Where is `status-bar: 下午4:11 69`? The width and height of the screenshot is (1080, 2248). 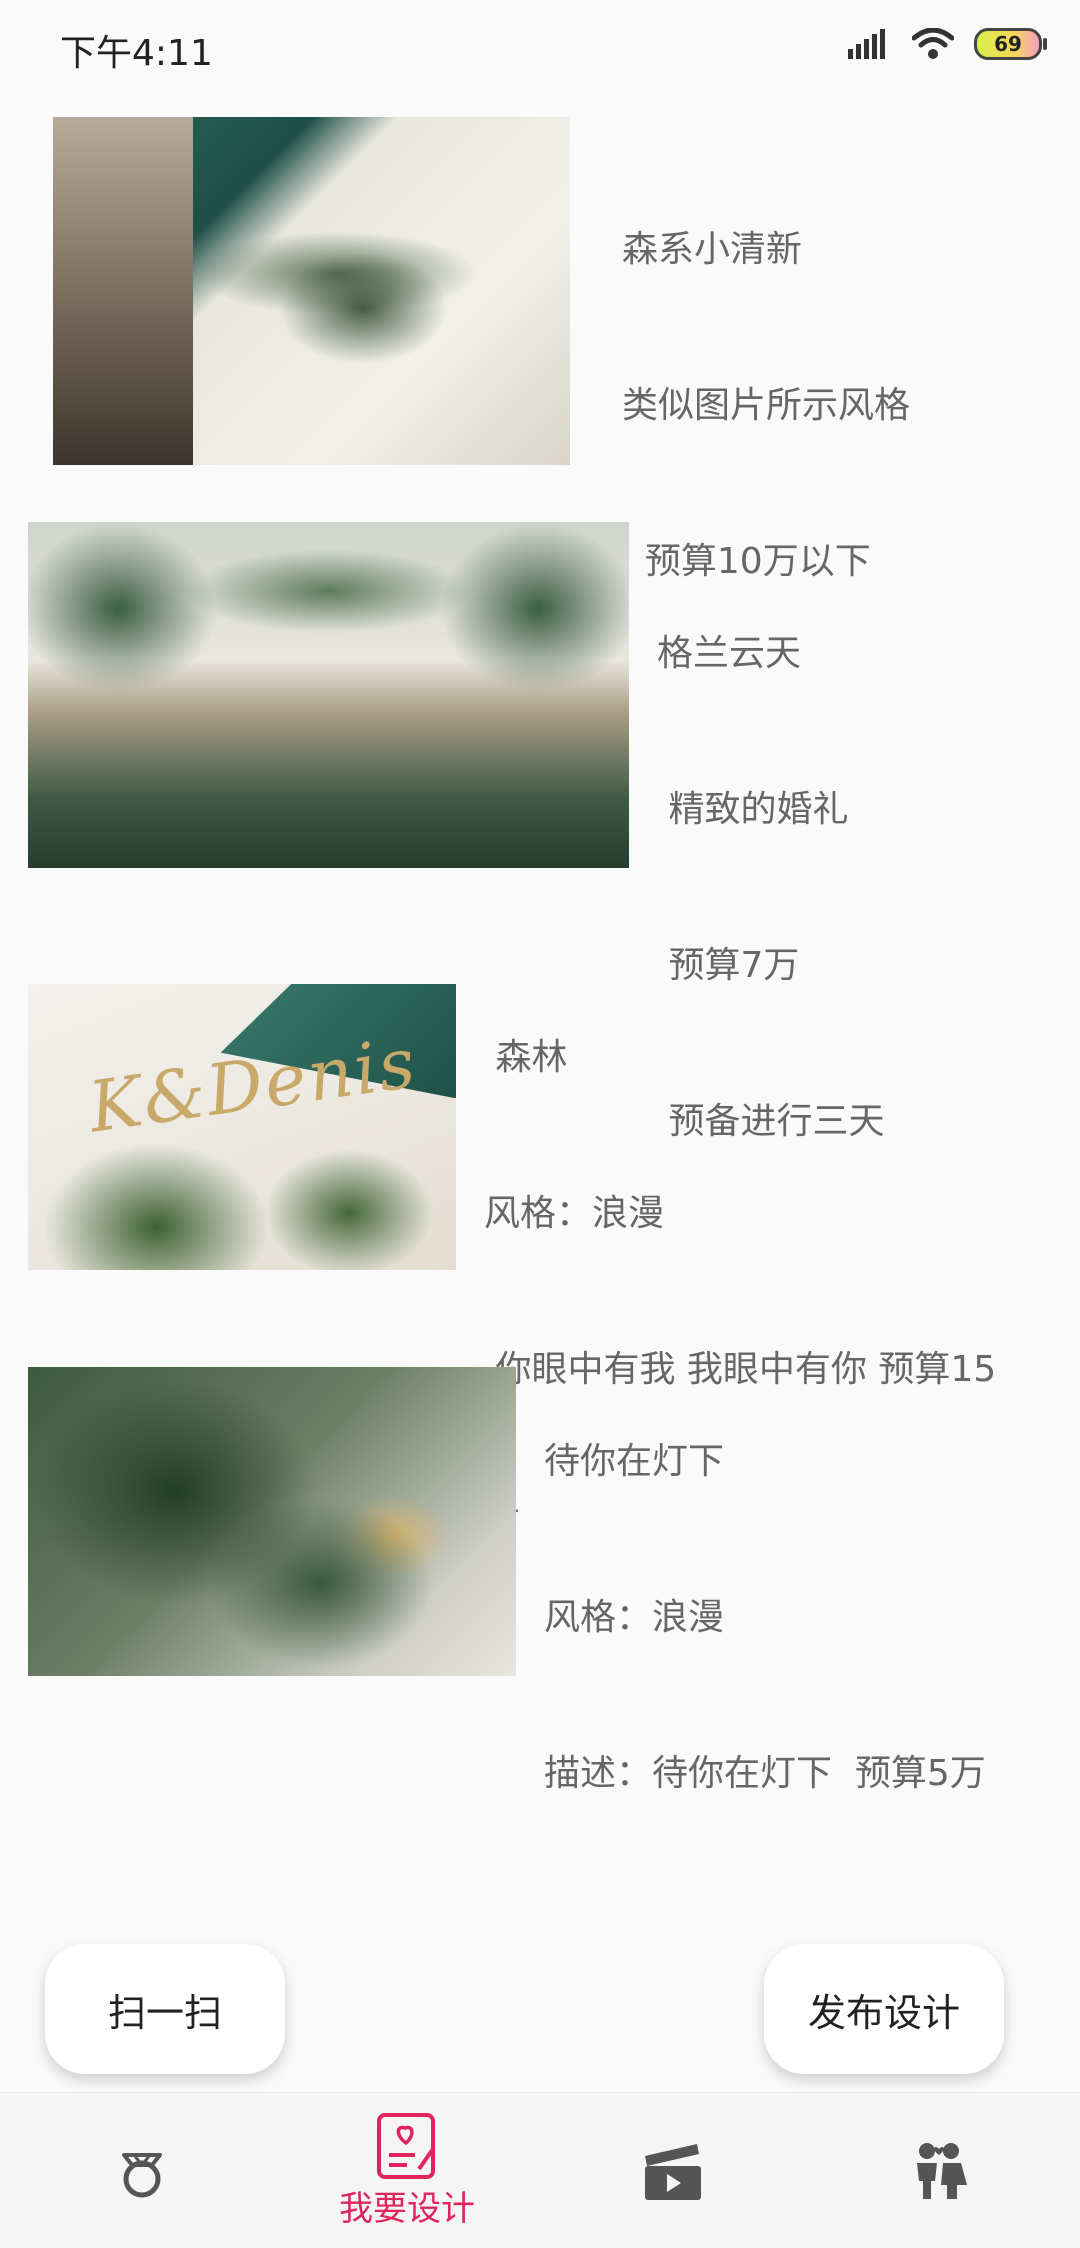 status-bar: 下午4:11 69 is located at coordinates (540, 50).